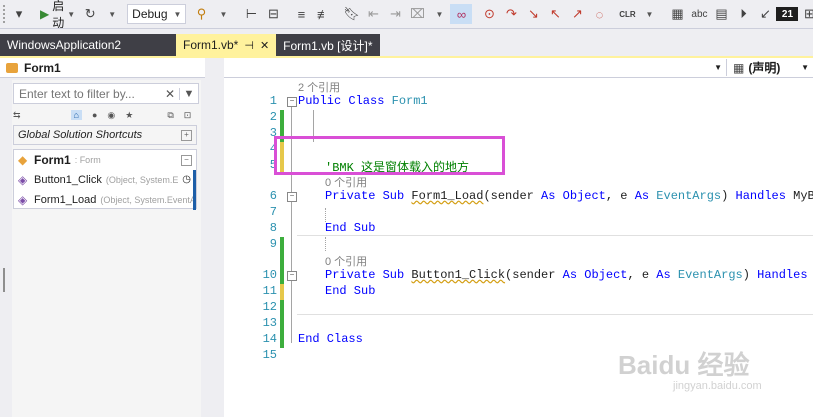 This screenshot has width=813, height=417. What do you see at coordinates (708, 375) in the screenshot?
I see `baidu-watermark: Baidu 经验 jingyan.baidu.com` at bounding box center [708, 375].